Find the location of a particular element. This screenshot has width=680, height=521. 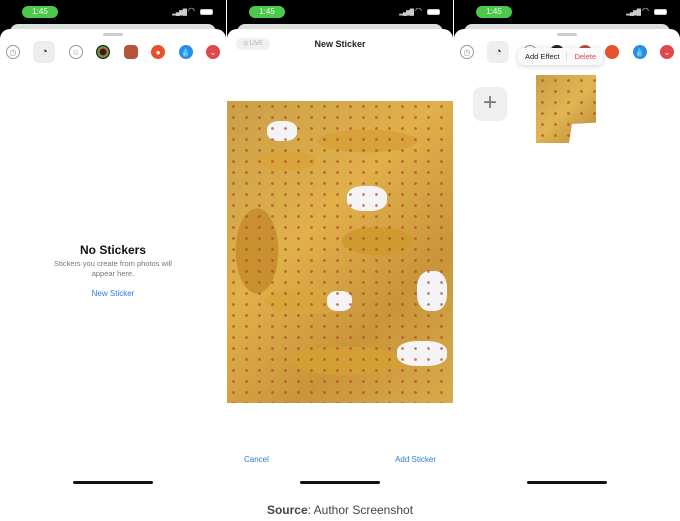

memoji-icon is located at coordinates (130, 52).